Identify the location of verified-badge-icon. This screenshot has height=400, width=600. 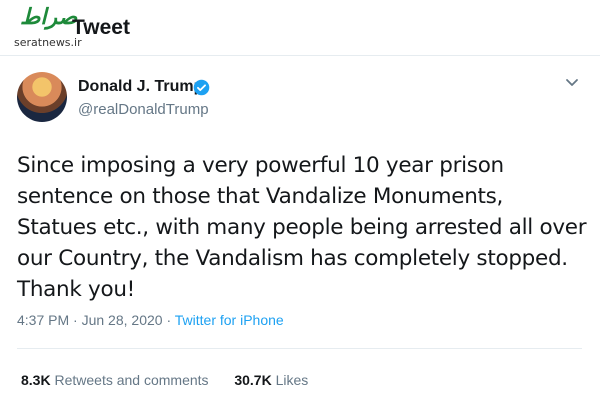
(201, 87).